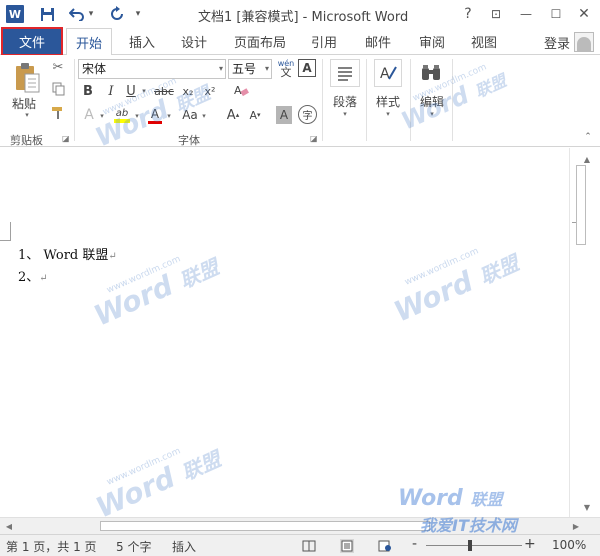 The image size is (600, 556). Describe the element at coordinates (255, 115) in the screenshot. I see `shrink-font-button: A ▾` at that location.